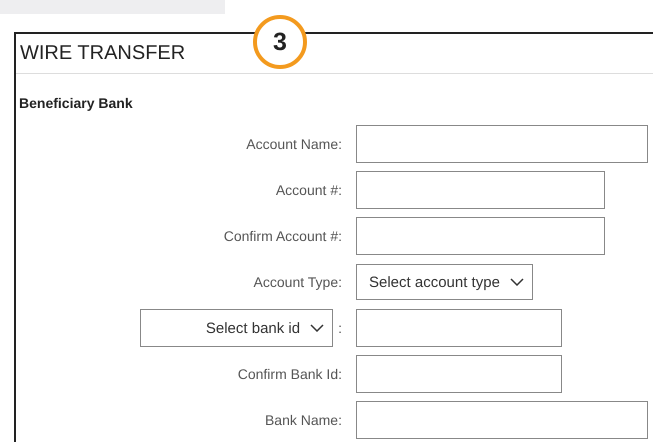 Image resolution: width=653 pixels, height=442 pixels. I want to click on field-label: Account Type:, so click(298, 282).